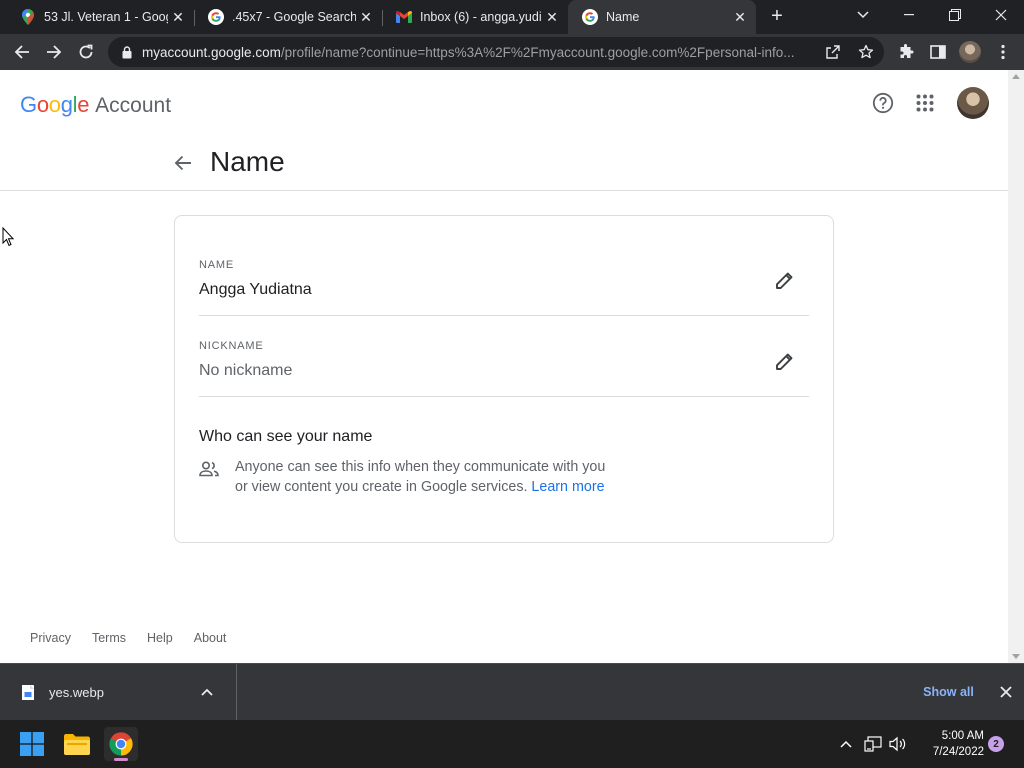  I want to click on footer-about-link: About, so click(210, 638).